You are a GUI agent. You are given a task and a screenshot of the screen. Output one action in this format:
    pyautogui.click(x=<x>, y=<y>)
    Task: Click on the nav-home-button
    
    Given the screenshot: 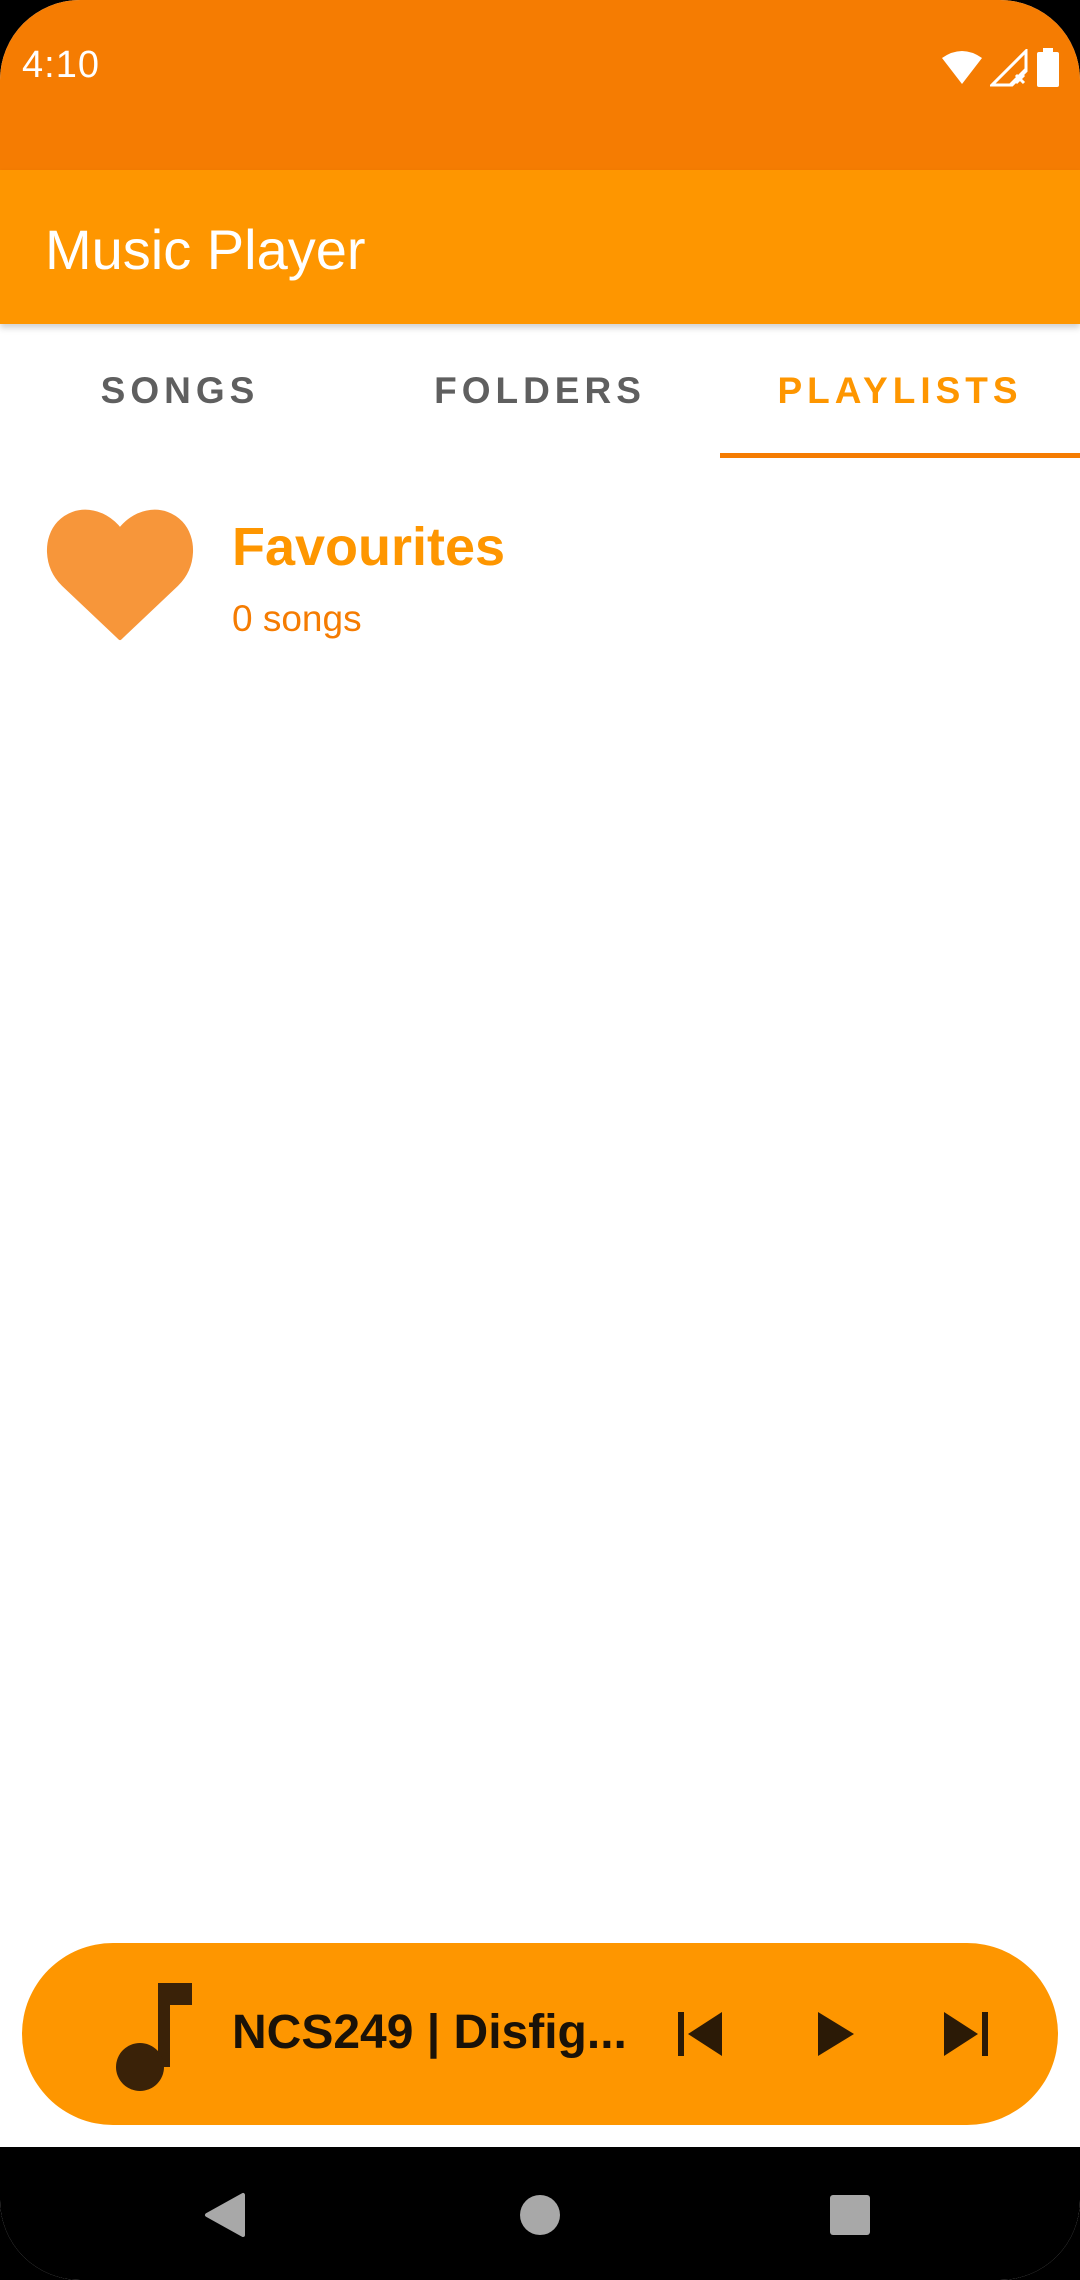 What is the action you would take?
    pyautogui.click(x=540, y=2215)
    